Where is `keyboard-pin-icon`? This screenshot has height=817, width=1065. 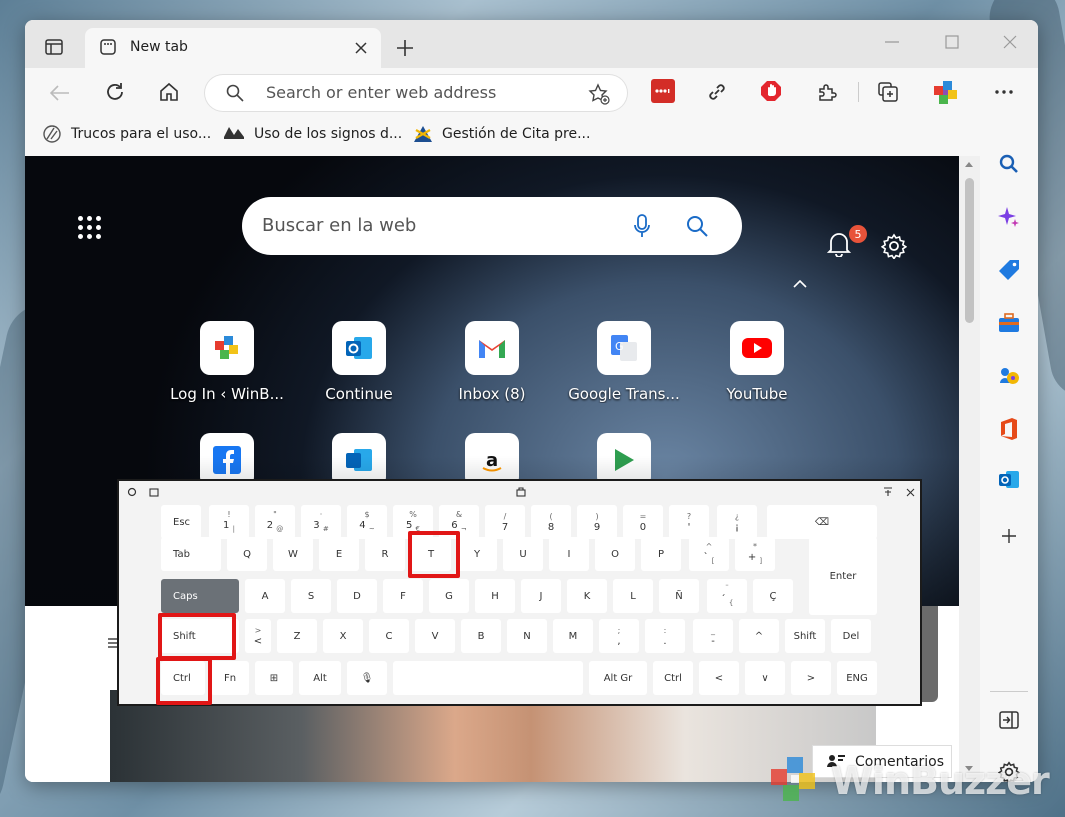
keyboard-pin-icon is located at coordinates (888, 492).